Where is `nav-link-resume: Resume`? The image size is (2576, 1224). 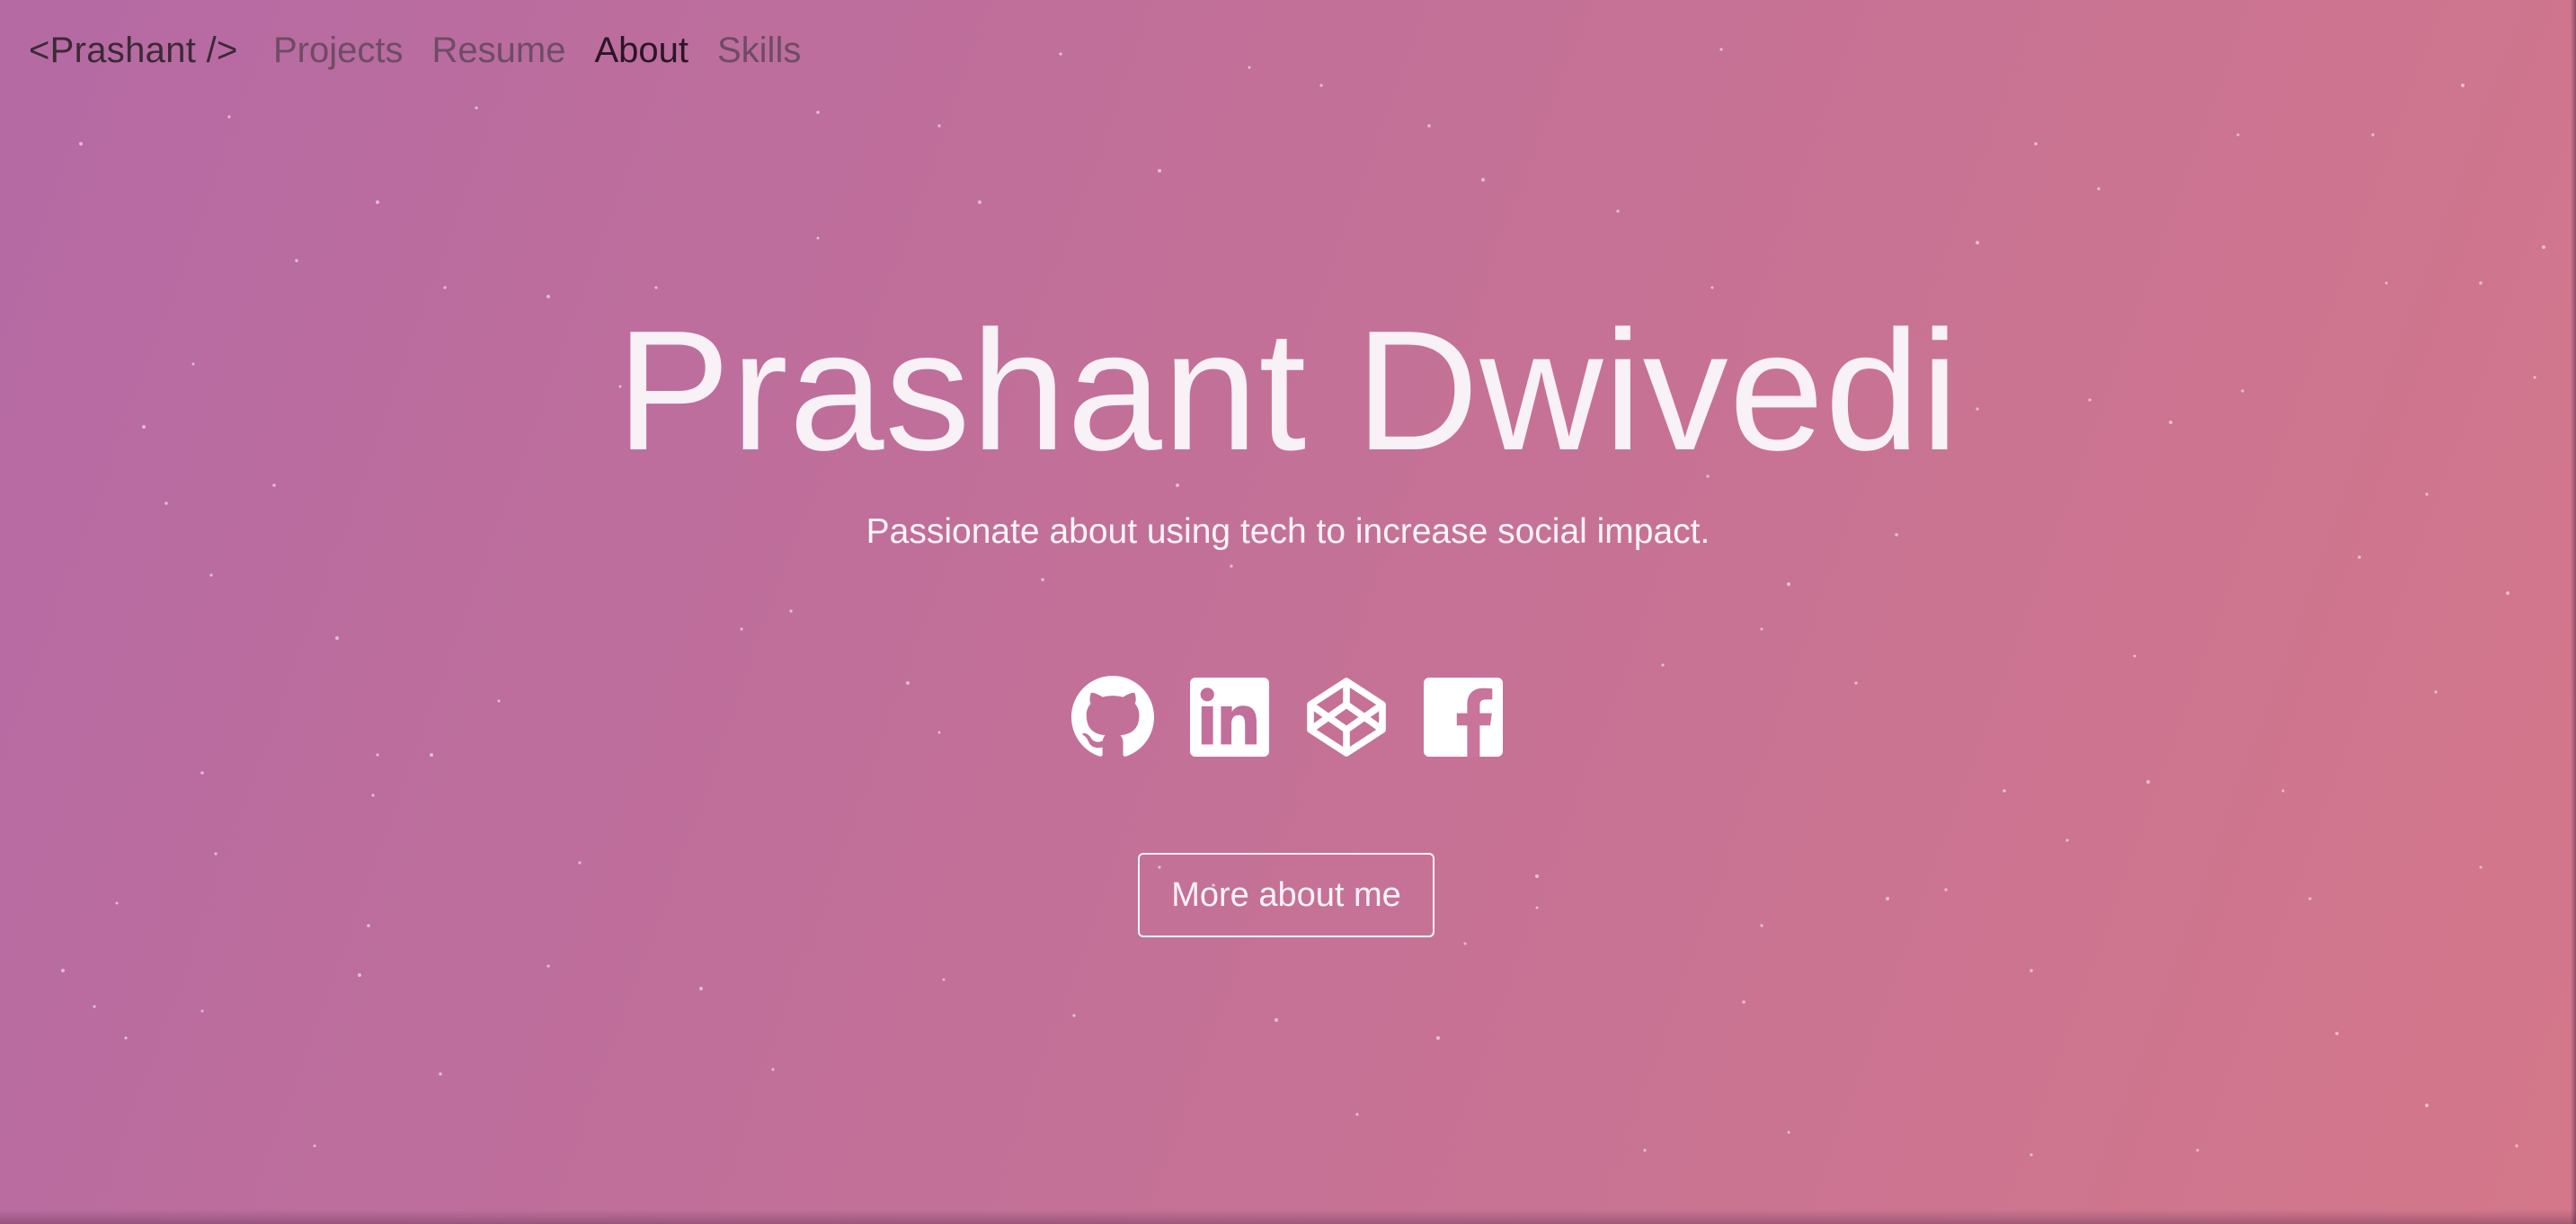
nav-link-resume: Resume is located at coordinates (499, 51).